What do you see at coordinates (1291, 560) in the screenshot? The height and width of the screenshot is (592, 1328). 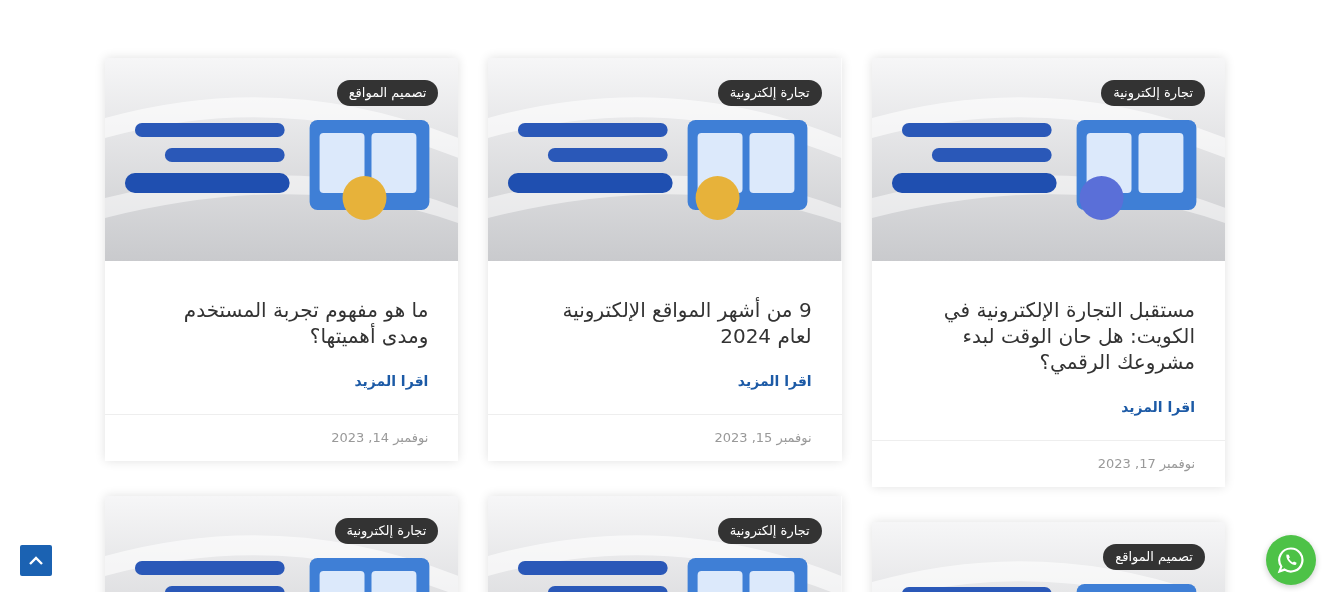 I see `phone-bubble-icon` at bounding box center [1291, 560].